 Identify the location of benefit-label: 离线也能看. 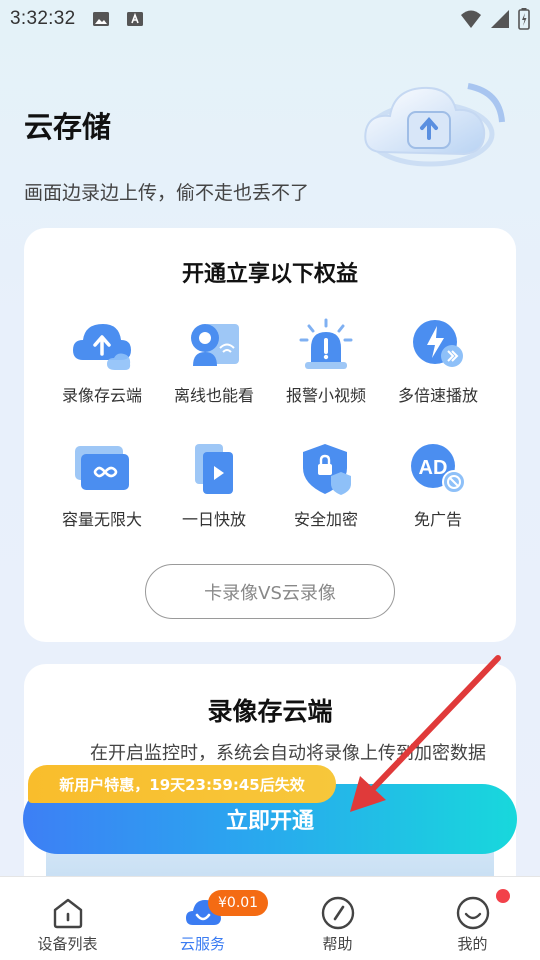
(213, 395).